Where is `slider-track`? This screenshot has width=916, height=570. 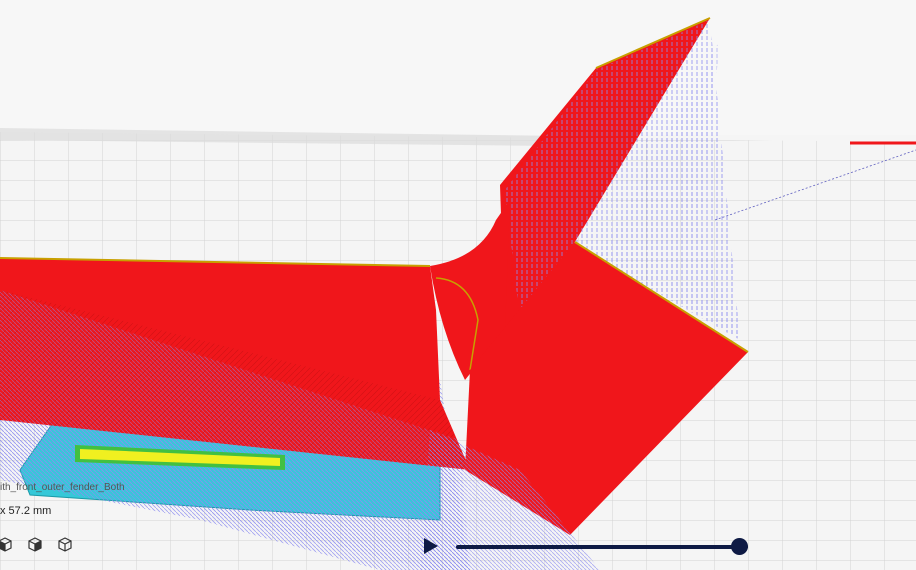
slider-track is located at coordinates (602, 547).